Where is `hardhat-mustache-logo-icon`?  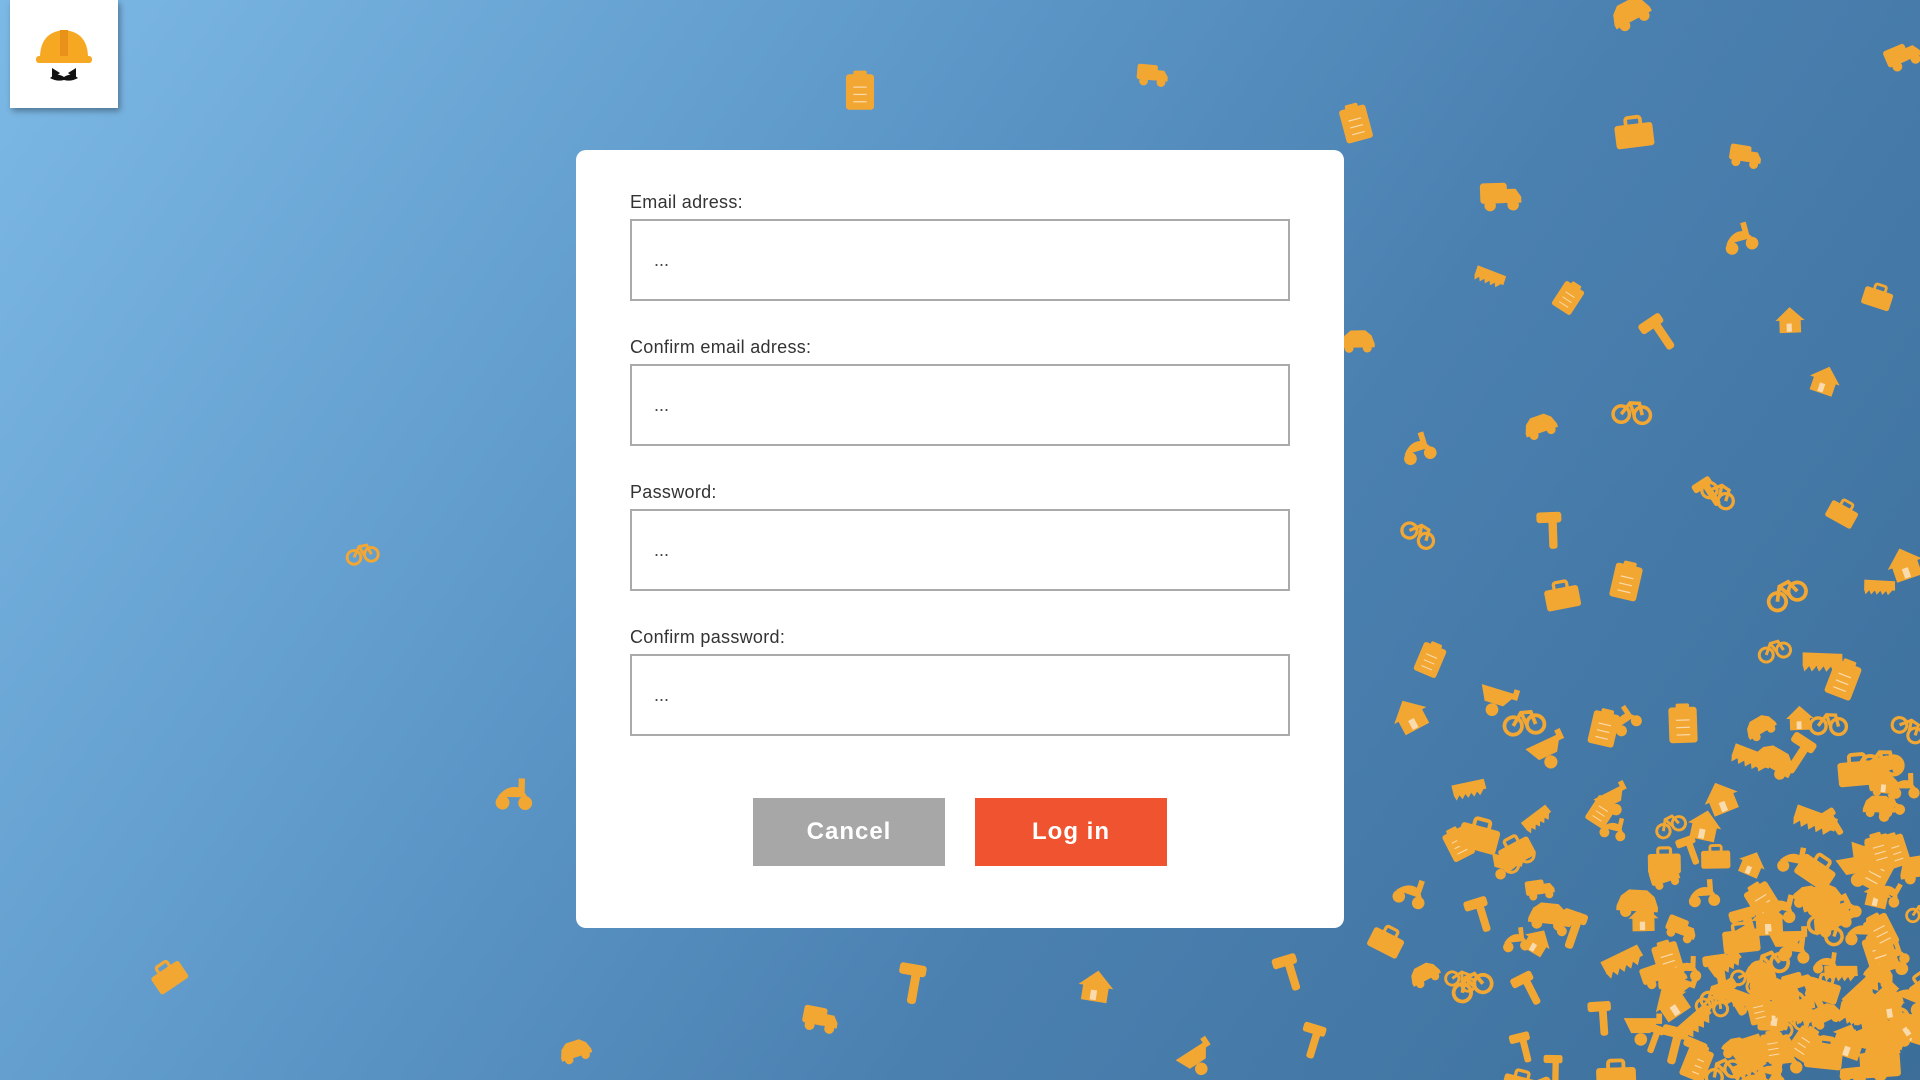 hardhat-mustache-logo-icon is located at coordinates (64, 55).